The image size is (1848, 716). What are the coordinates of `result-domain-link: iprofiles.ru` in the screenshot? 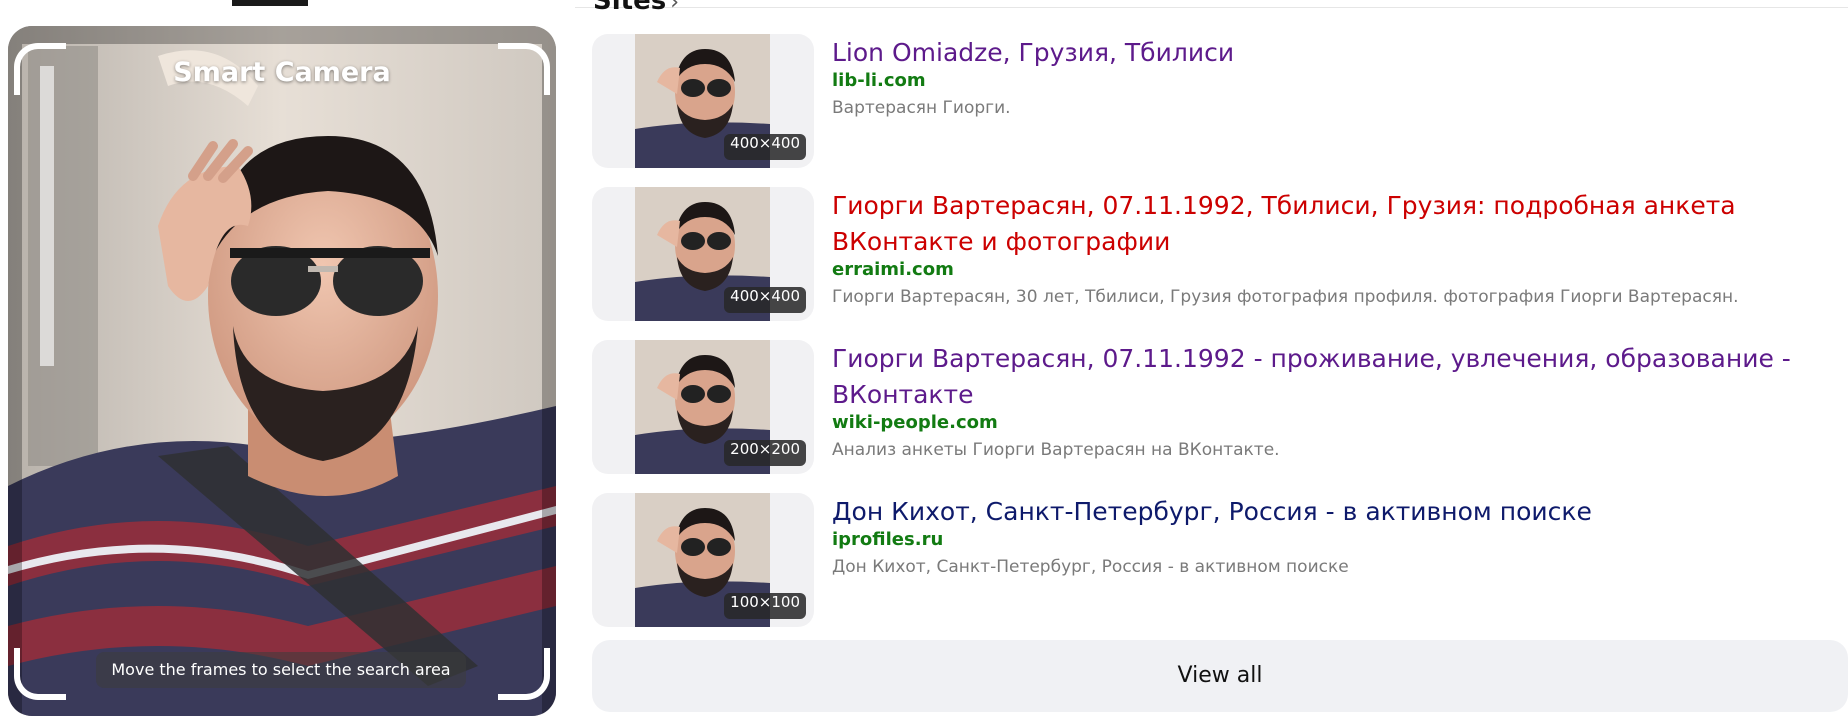 It's located at (1340, 540).